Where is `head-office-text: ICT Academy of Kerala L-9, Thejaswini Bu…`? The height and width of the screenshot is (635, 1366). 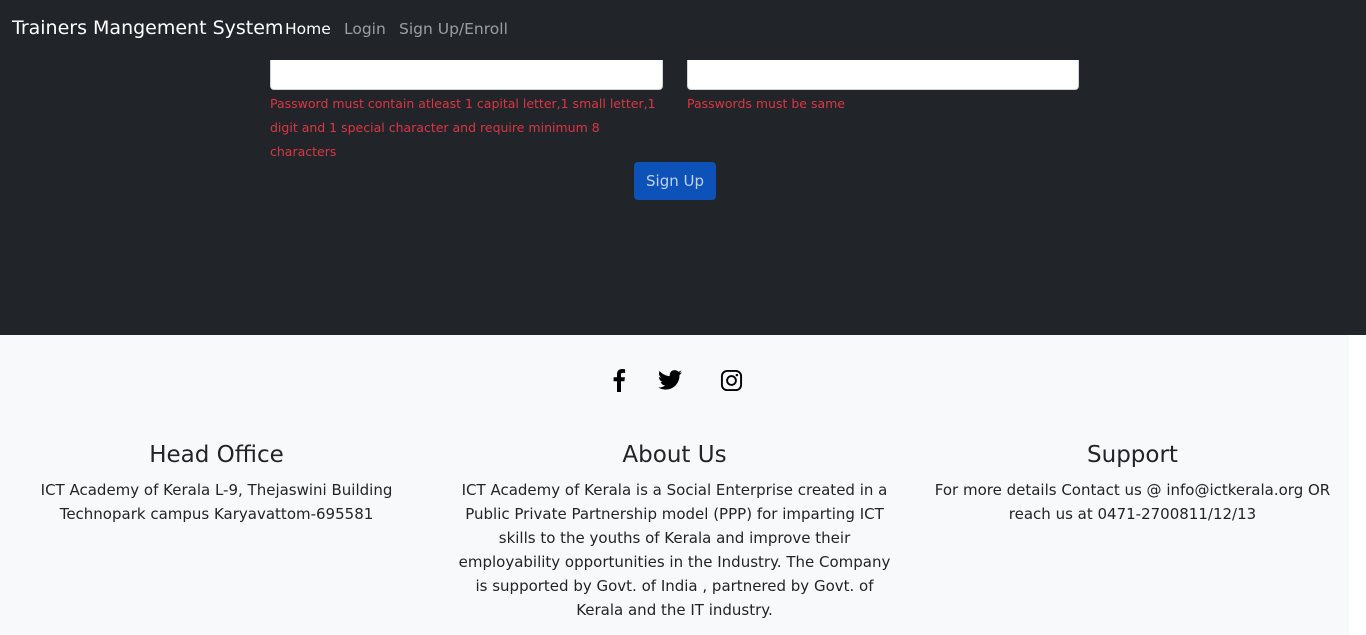
head-office-text: ICT Academy of Kerala L-9, Thejaswini Bu… is located at coordinates (216, 502).